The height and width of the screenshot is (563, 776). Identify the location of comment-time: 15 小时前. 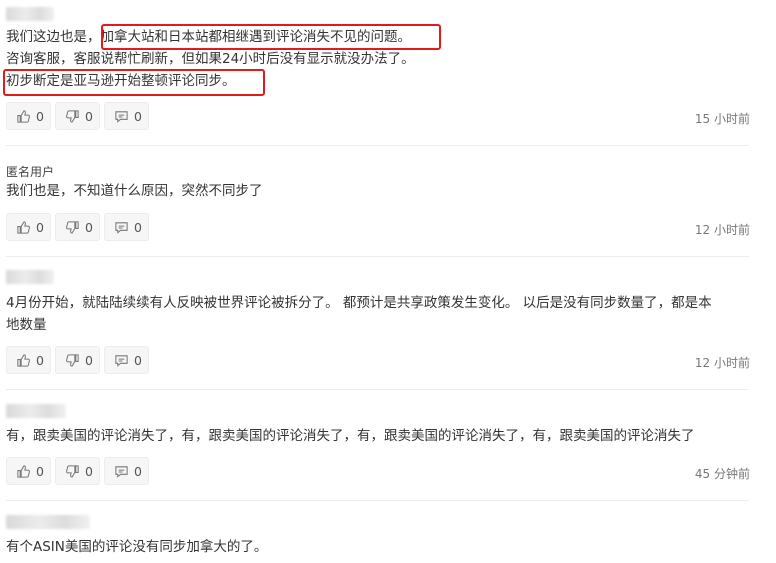
(722, 119).